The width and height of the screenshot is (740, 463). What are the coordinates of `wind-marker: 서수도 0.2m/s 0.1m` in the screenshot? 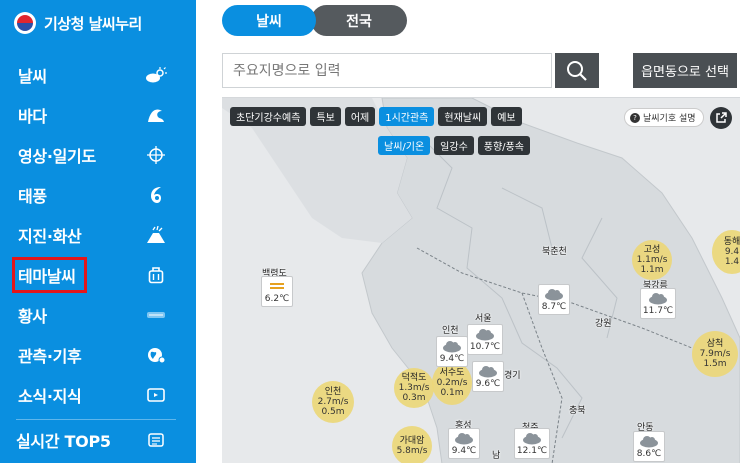 It's located at (452, 383).